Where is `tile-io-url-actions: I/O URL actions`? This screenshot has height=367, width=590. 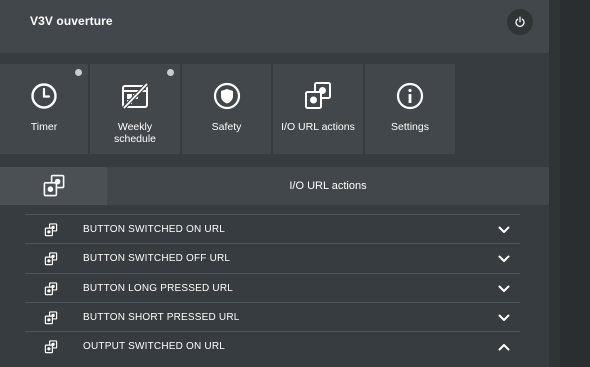 tile-io-url-actions: I/O URL actions is located at coordinates (318, 109).